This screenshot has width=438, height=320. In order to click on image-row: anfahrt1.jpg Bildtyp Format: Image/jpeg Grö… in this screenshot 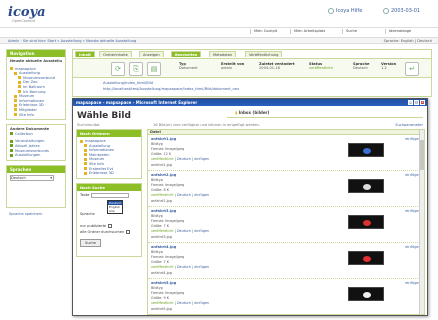, I will do `click(286, 153)`.